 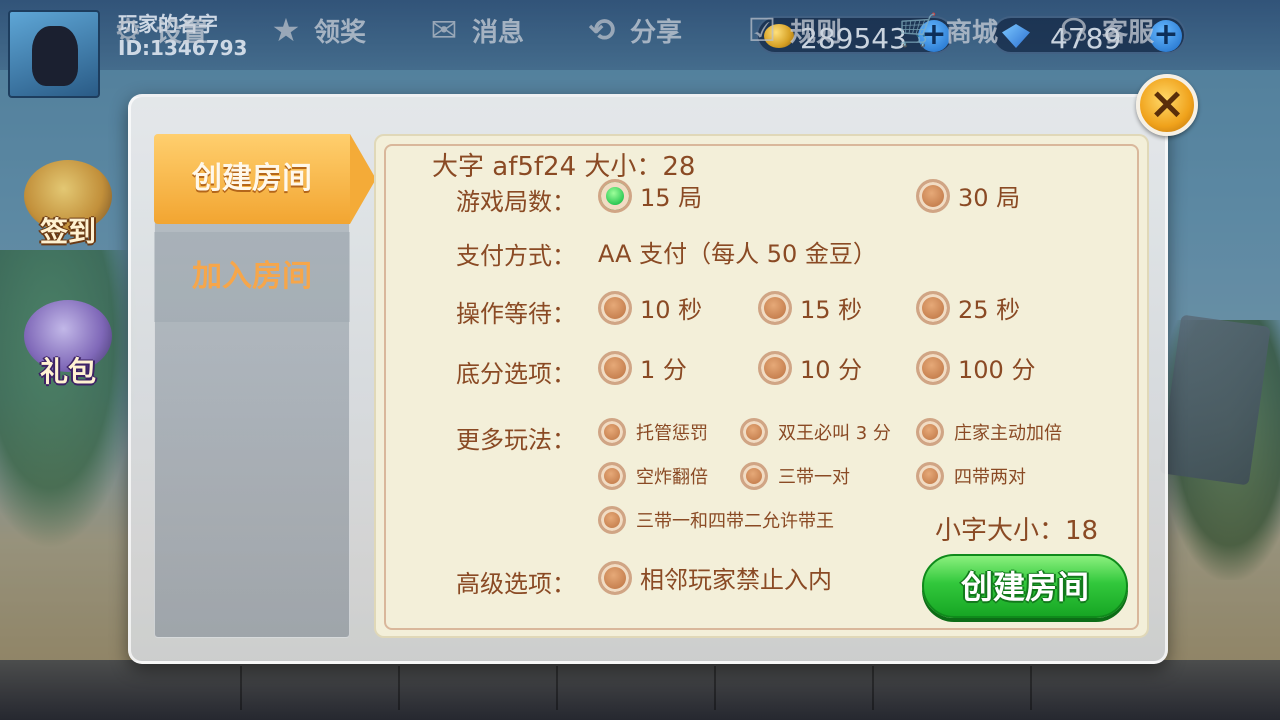 I want to click on palm-tree-left, so click(x=70, y=400).